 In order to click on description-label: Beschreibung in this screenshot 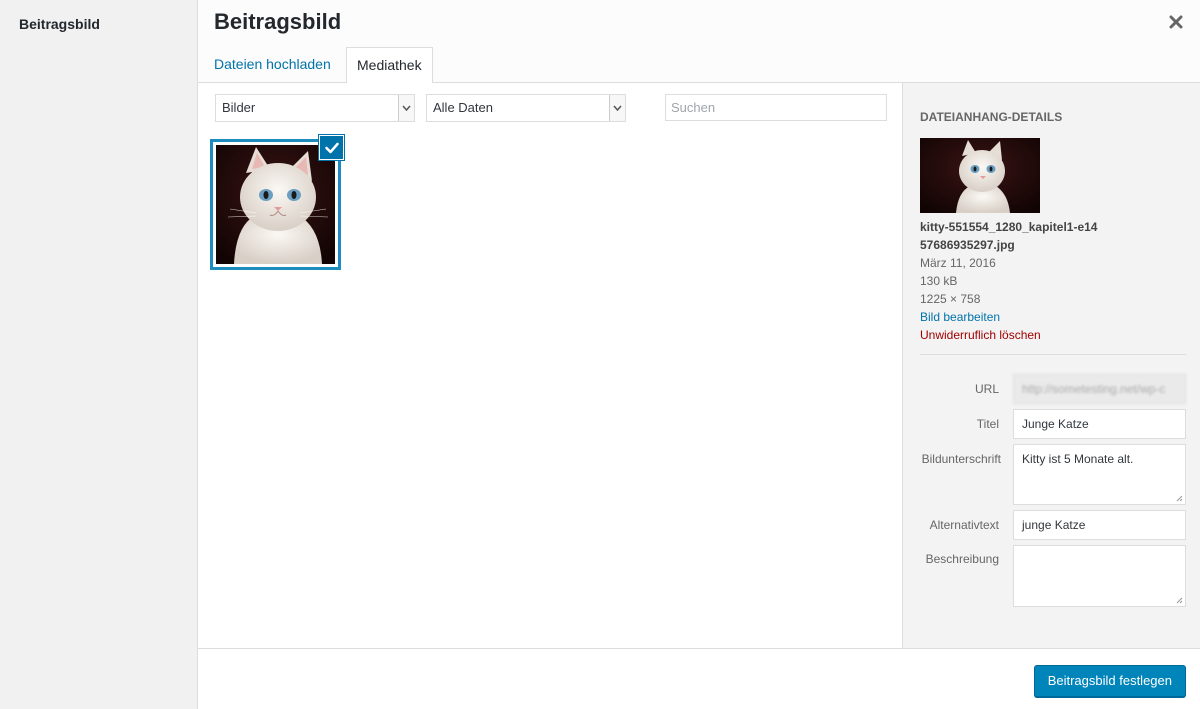, I will do `click(962, 559)`.